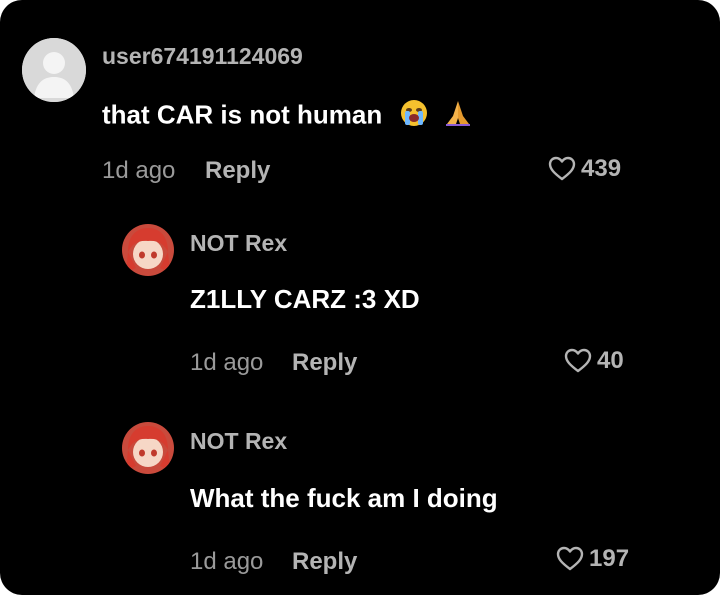 The height and width of the screenshot is (595, 720). Describe the element at coordinates (344, 498) in the screenshot. I see `reply-text: What the fuck am I doing` at that location.